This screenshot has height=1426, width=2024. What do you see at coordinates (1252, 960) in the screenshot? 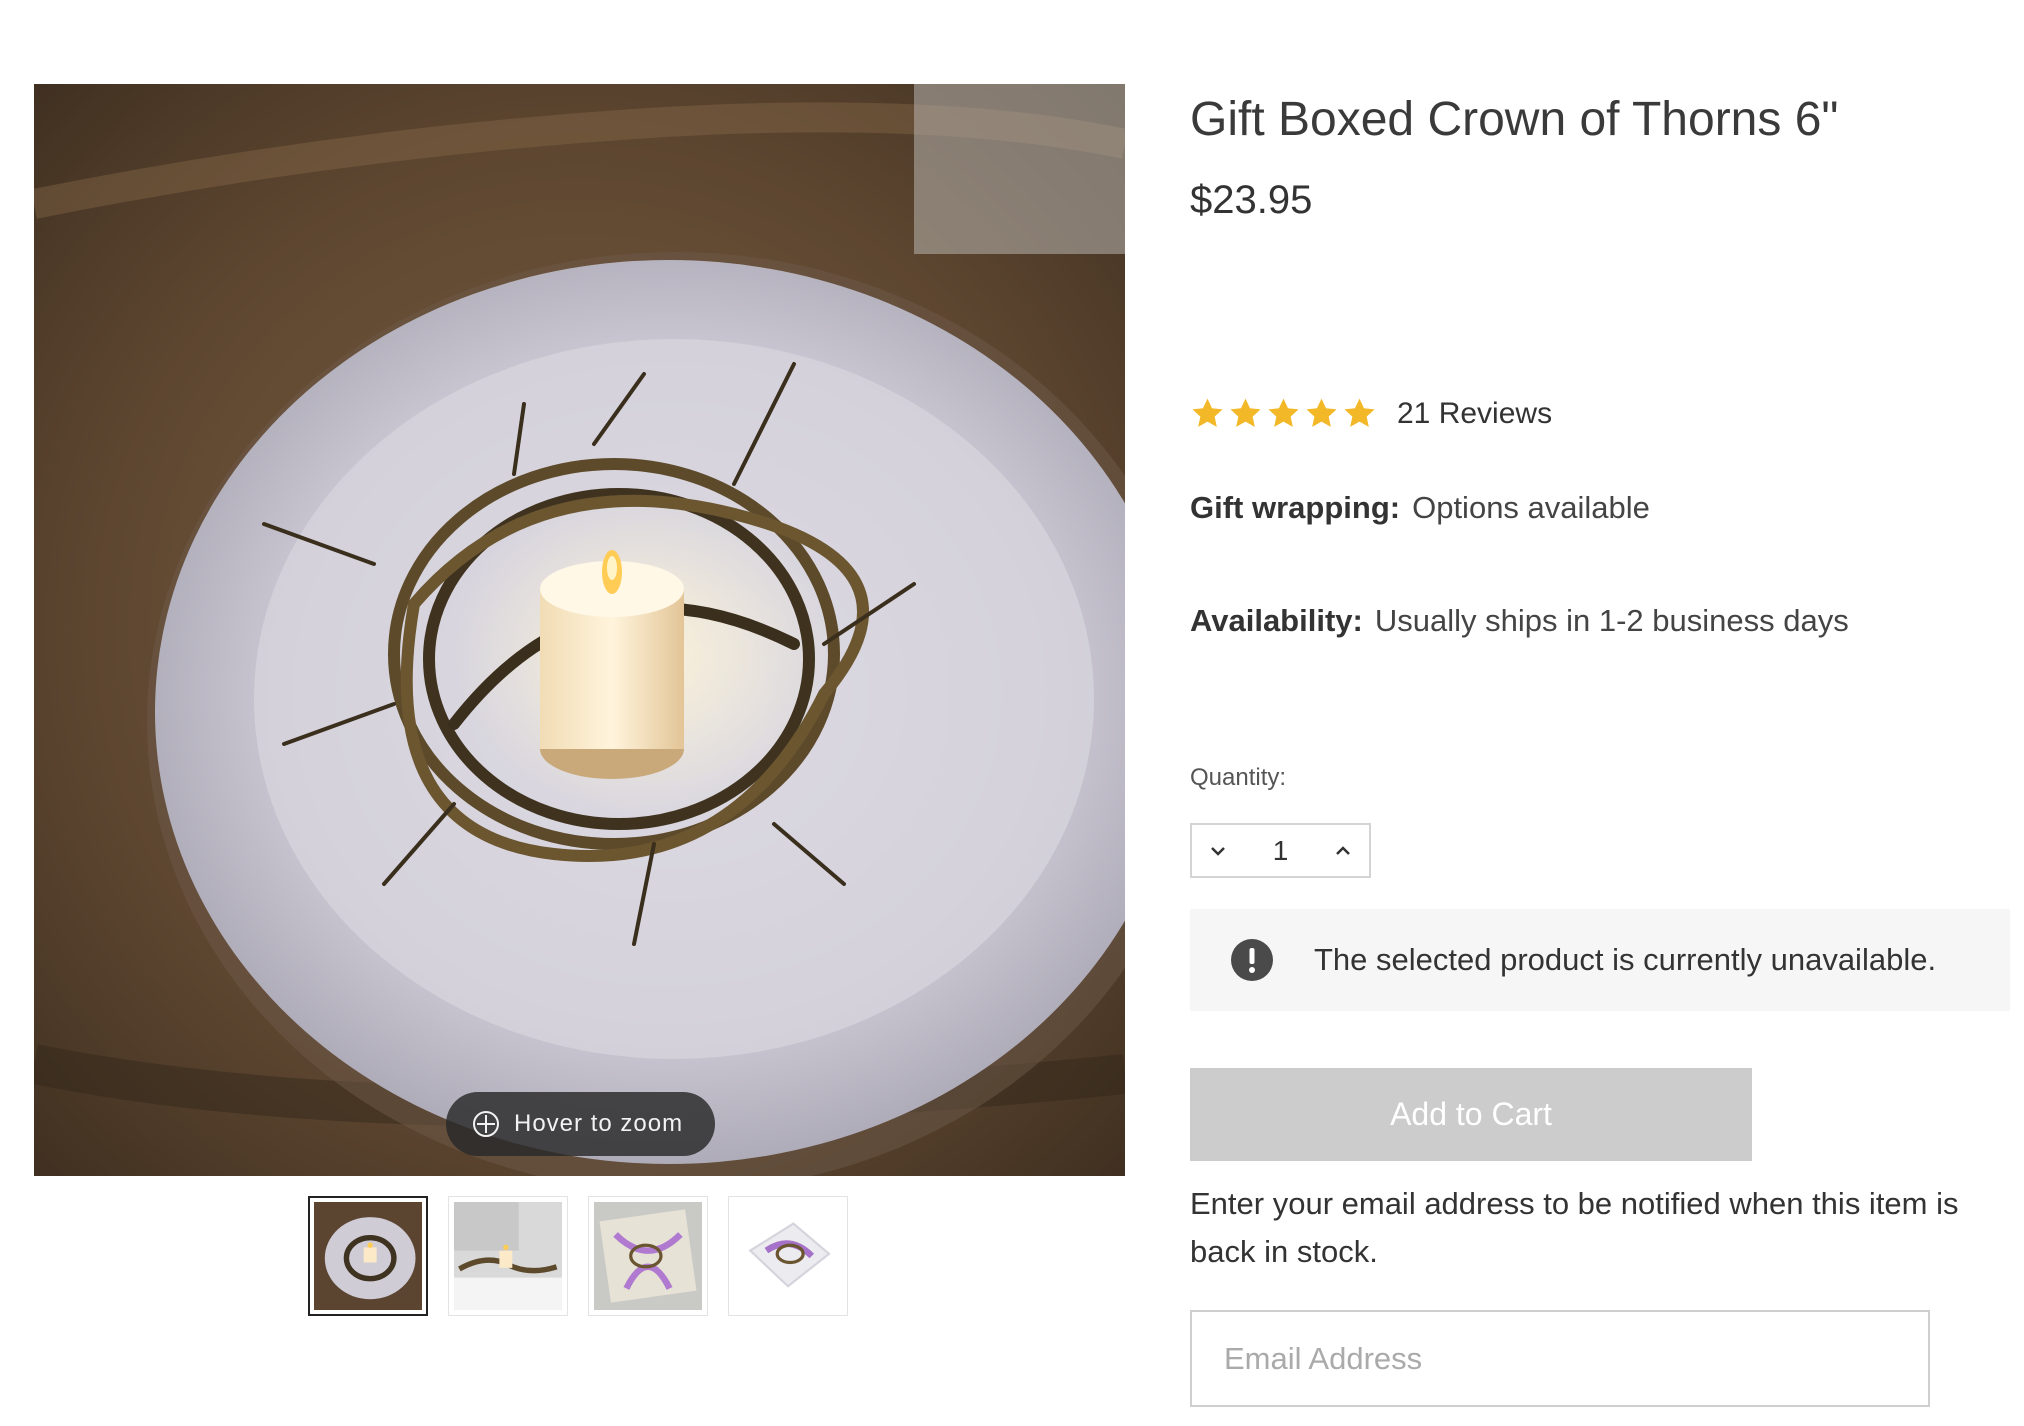
I see `exclamation-icon` at bounding box center [1252, 960].